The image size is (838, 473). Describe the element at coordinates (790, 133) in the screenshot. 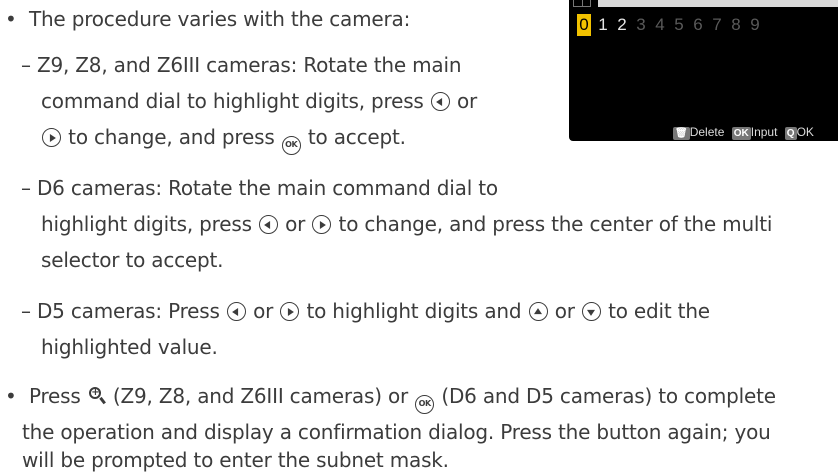

I see `zoom-in-button-icon: Q` at that location.